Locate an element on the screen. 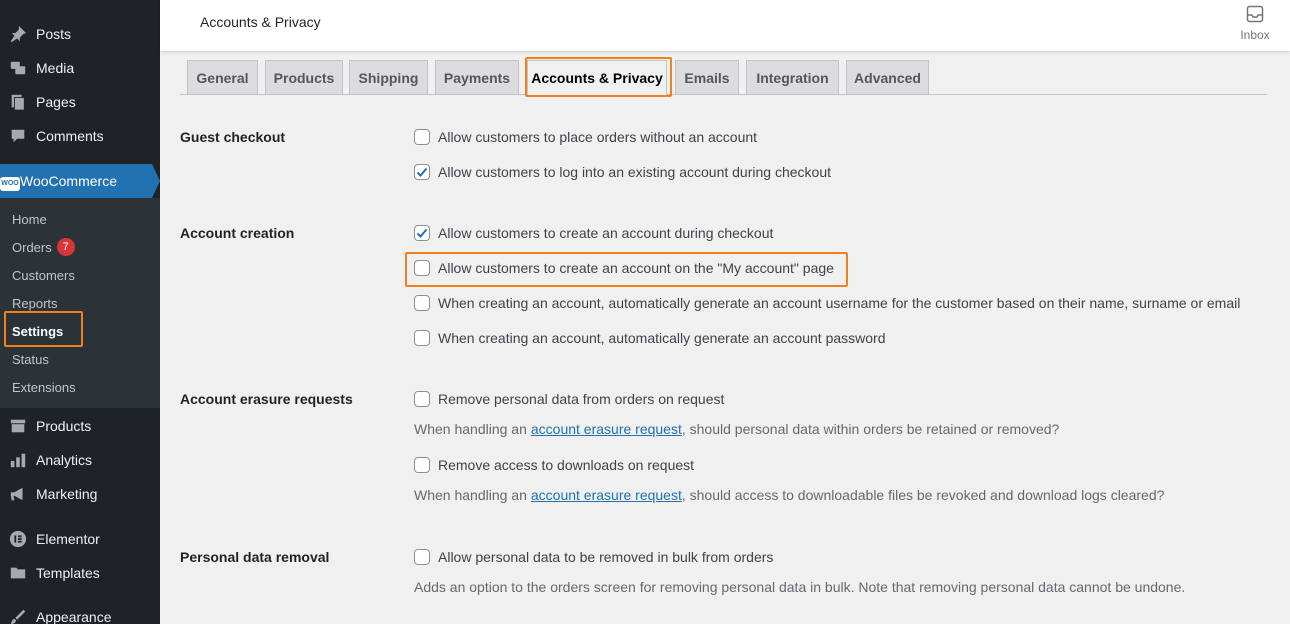  tab-payments: Payments is located at coordinates (477, 77).